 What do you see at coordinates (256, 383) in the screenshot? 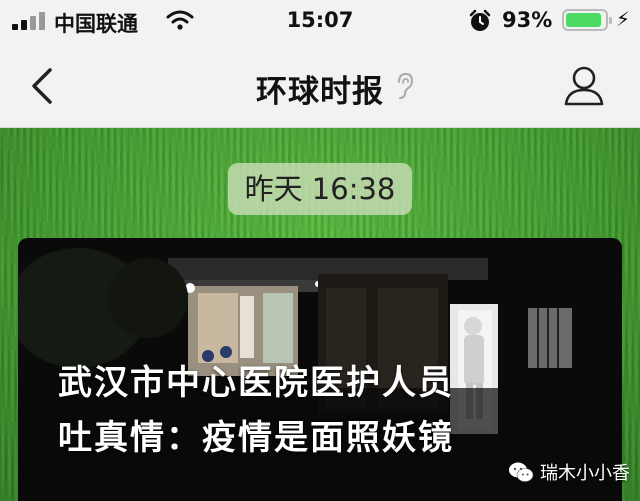
I see `headline-line-1: 武汉市中心医院医护人员` at bounding box center [256, 383].